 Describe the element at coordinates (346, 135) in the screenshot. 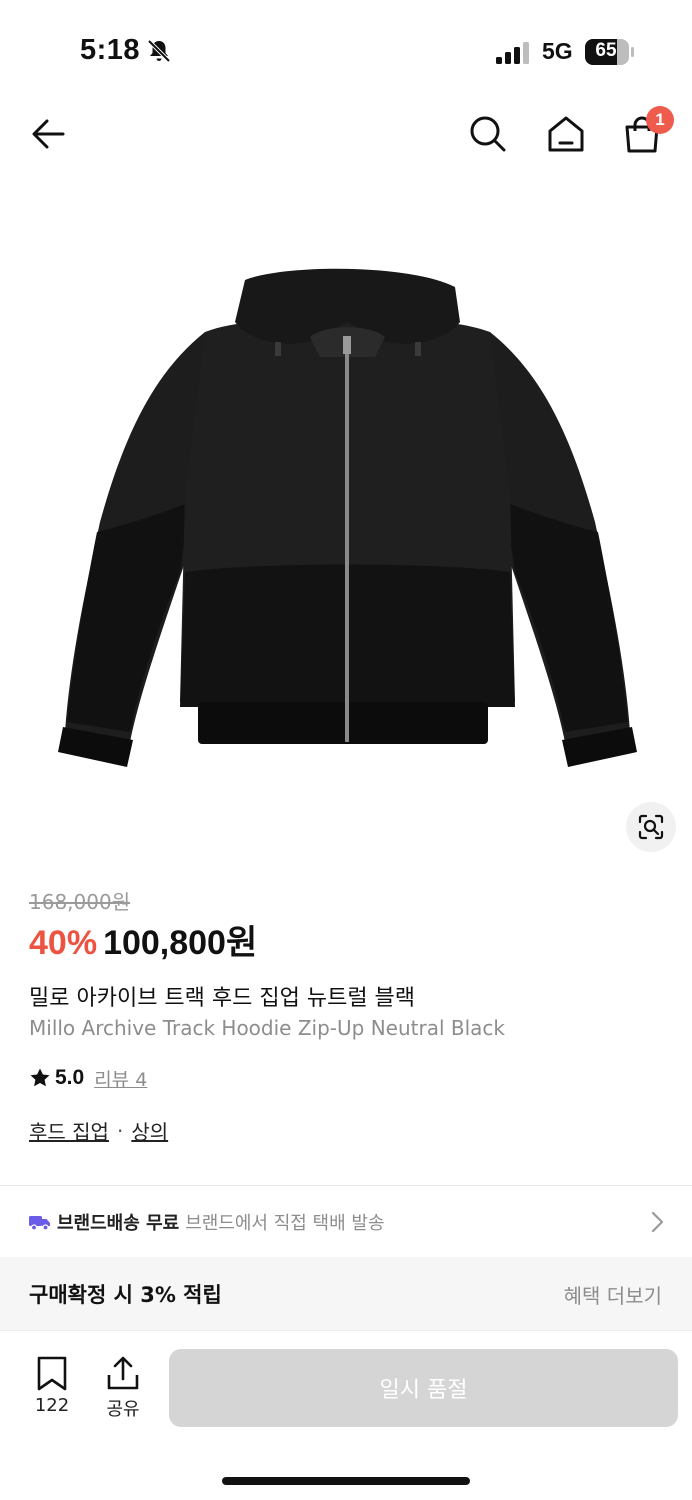

I see `top-nav-bar` at that location.